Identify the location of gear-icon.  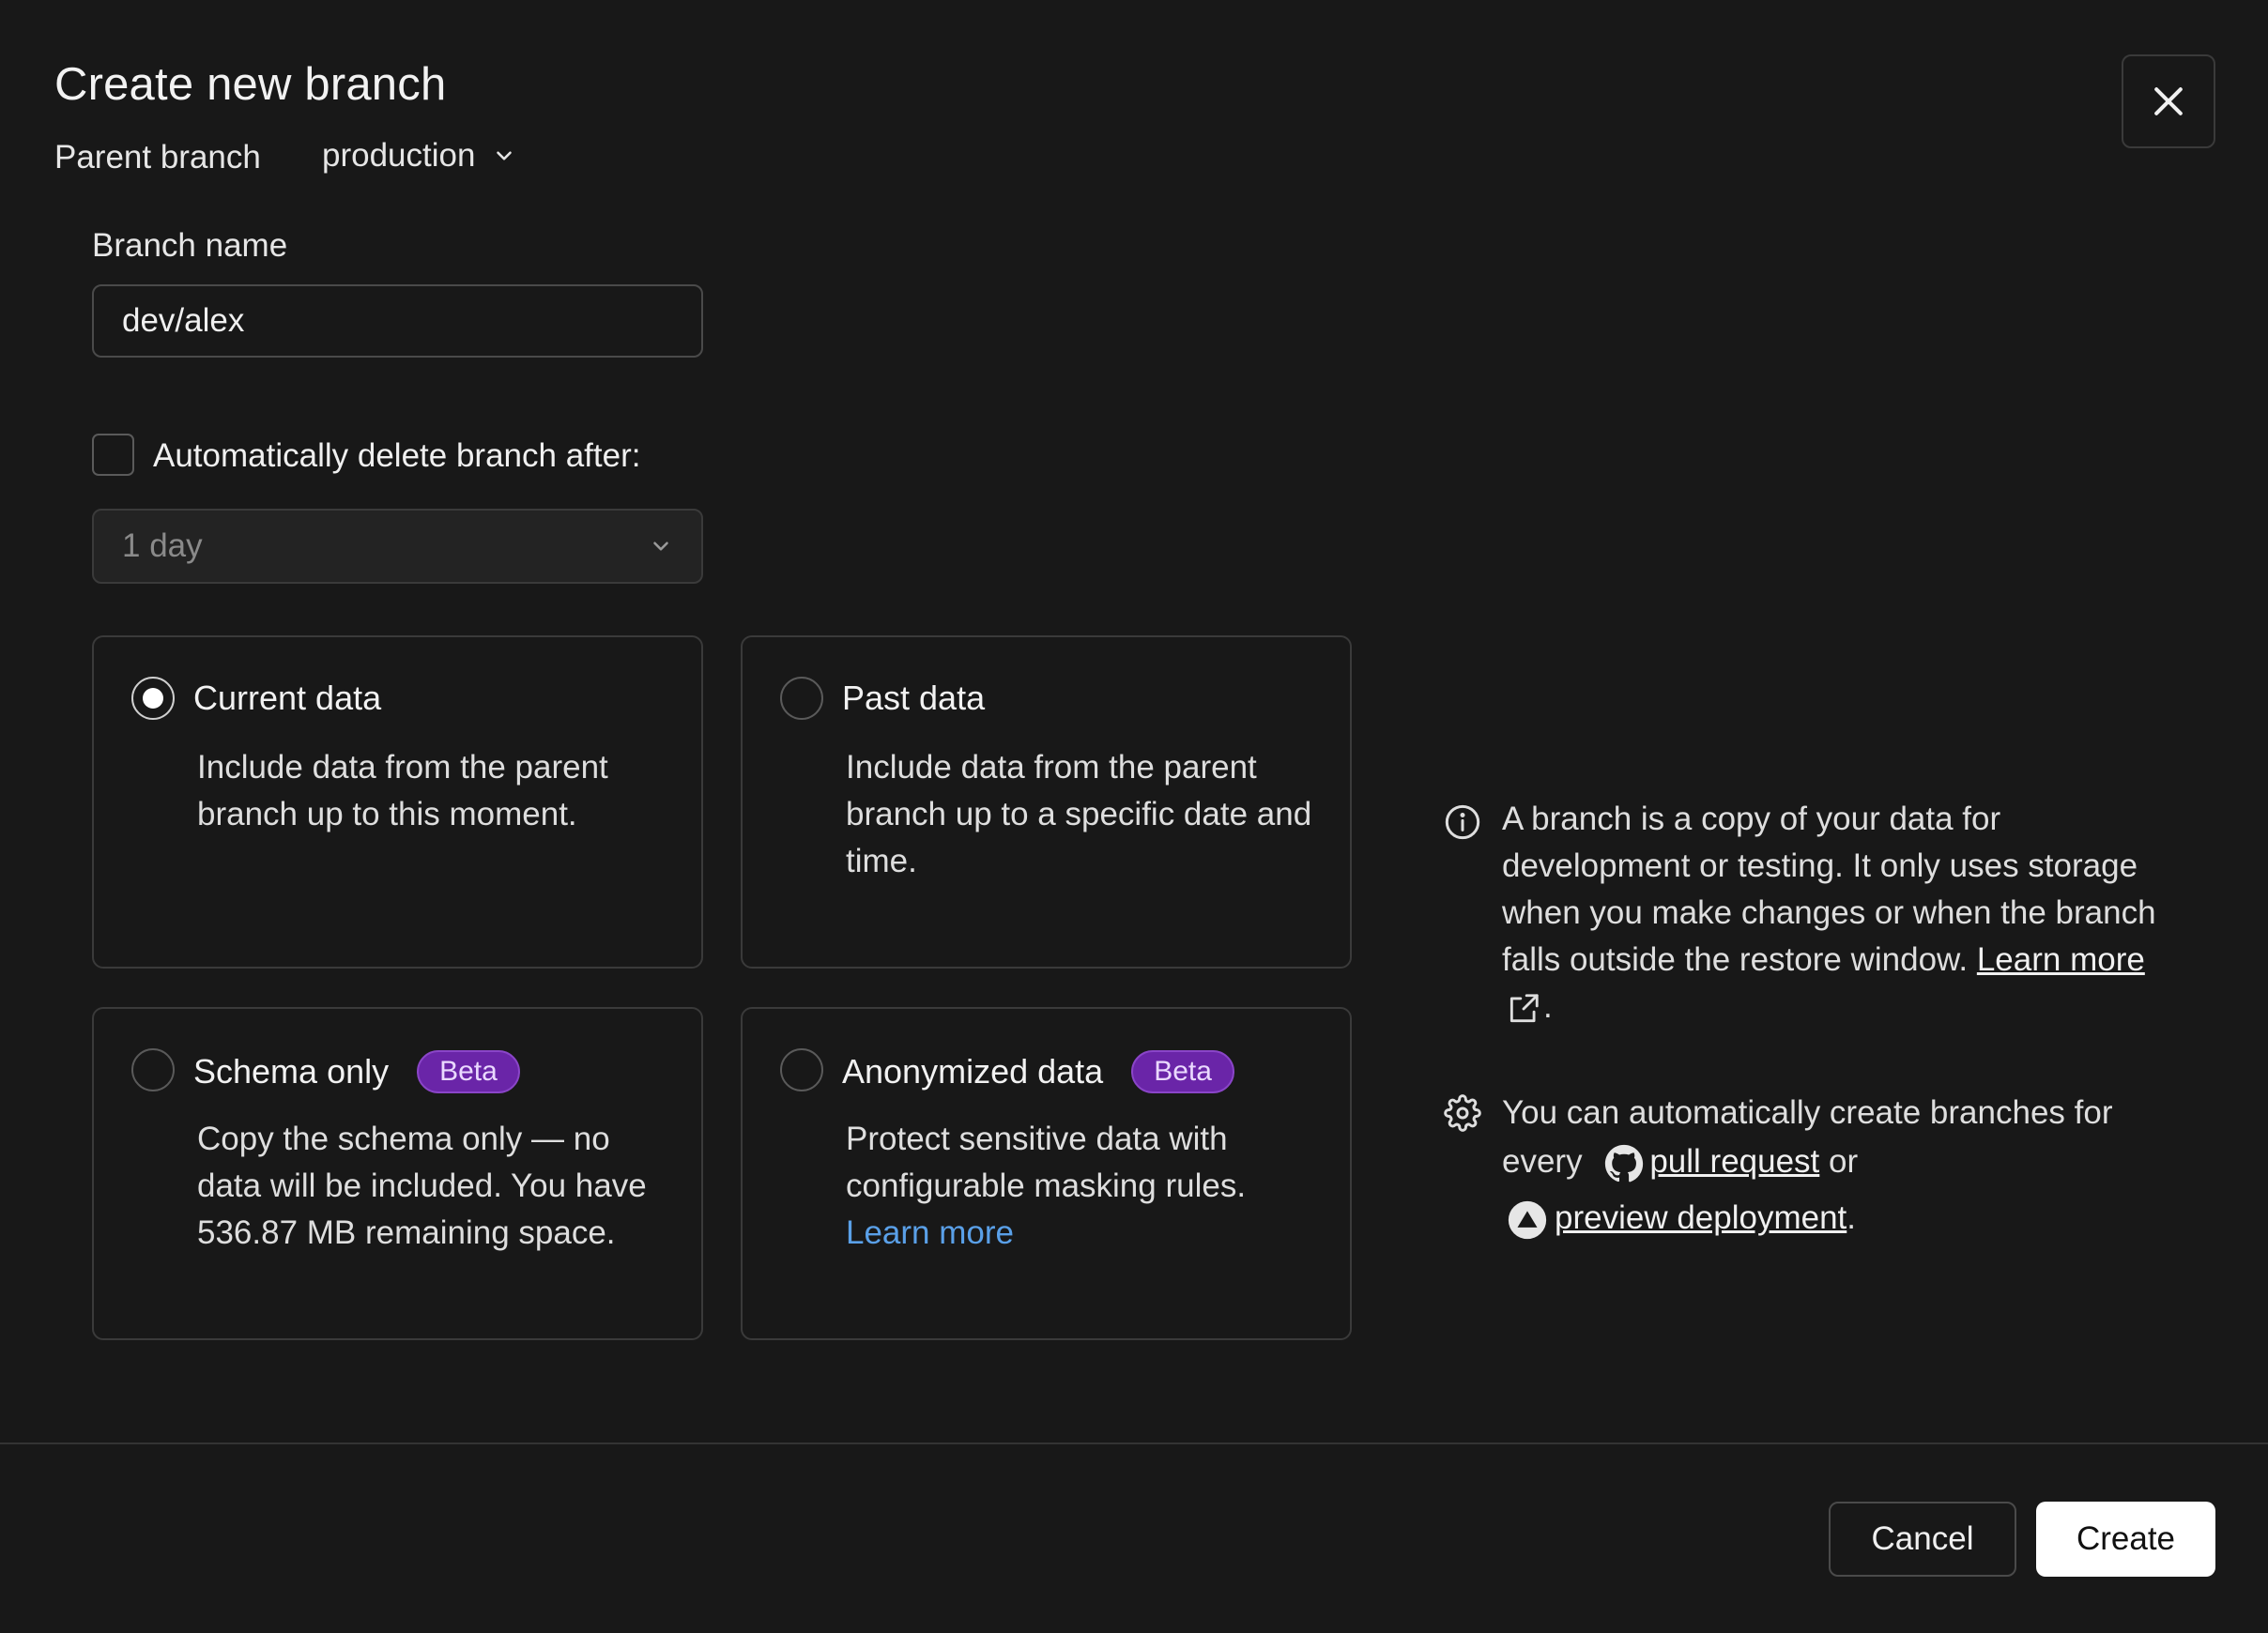
(1462, 1113).